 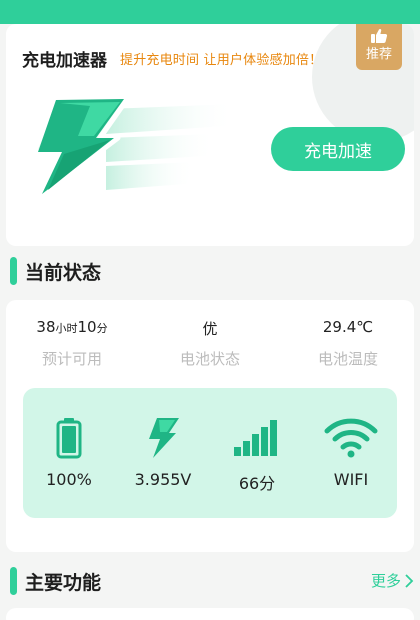 What do you see at coordinates (409, 580) in the screenshot?
I see `chevron-right-icon` at bounding box center [409, 580].